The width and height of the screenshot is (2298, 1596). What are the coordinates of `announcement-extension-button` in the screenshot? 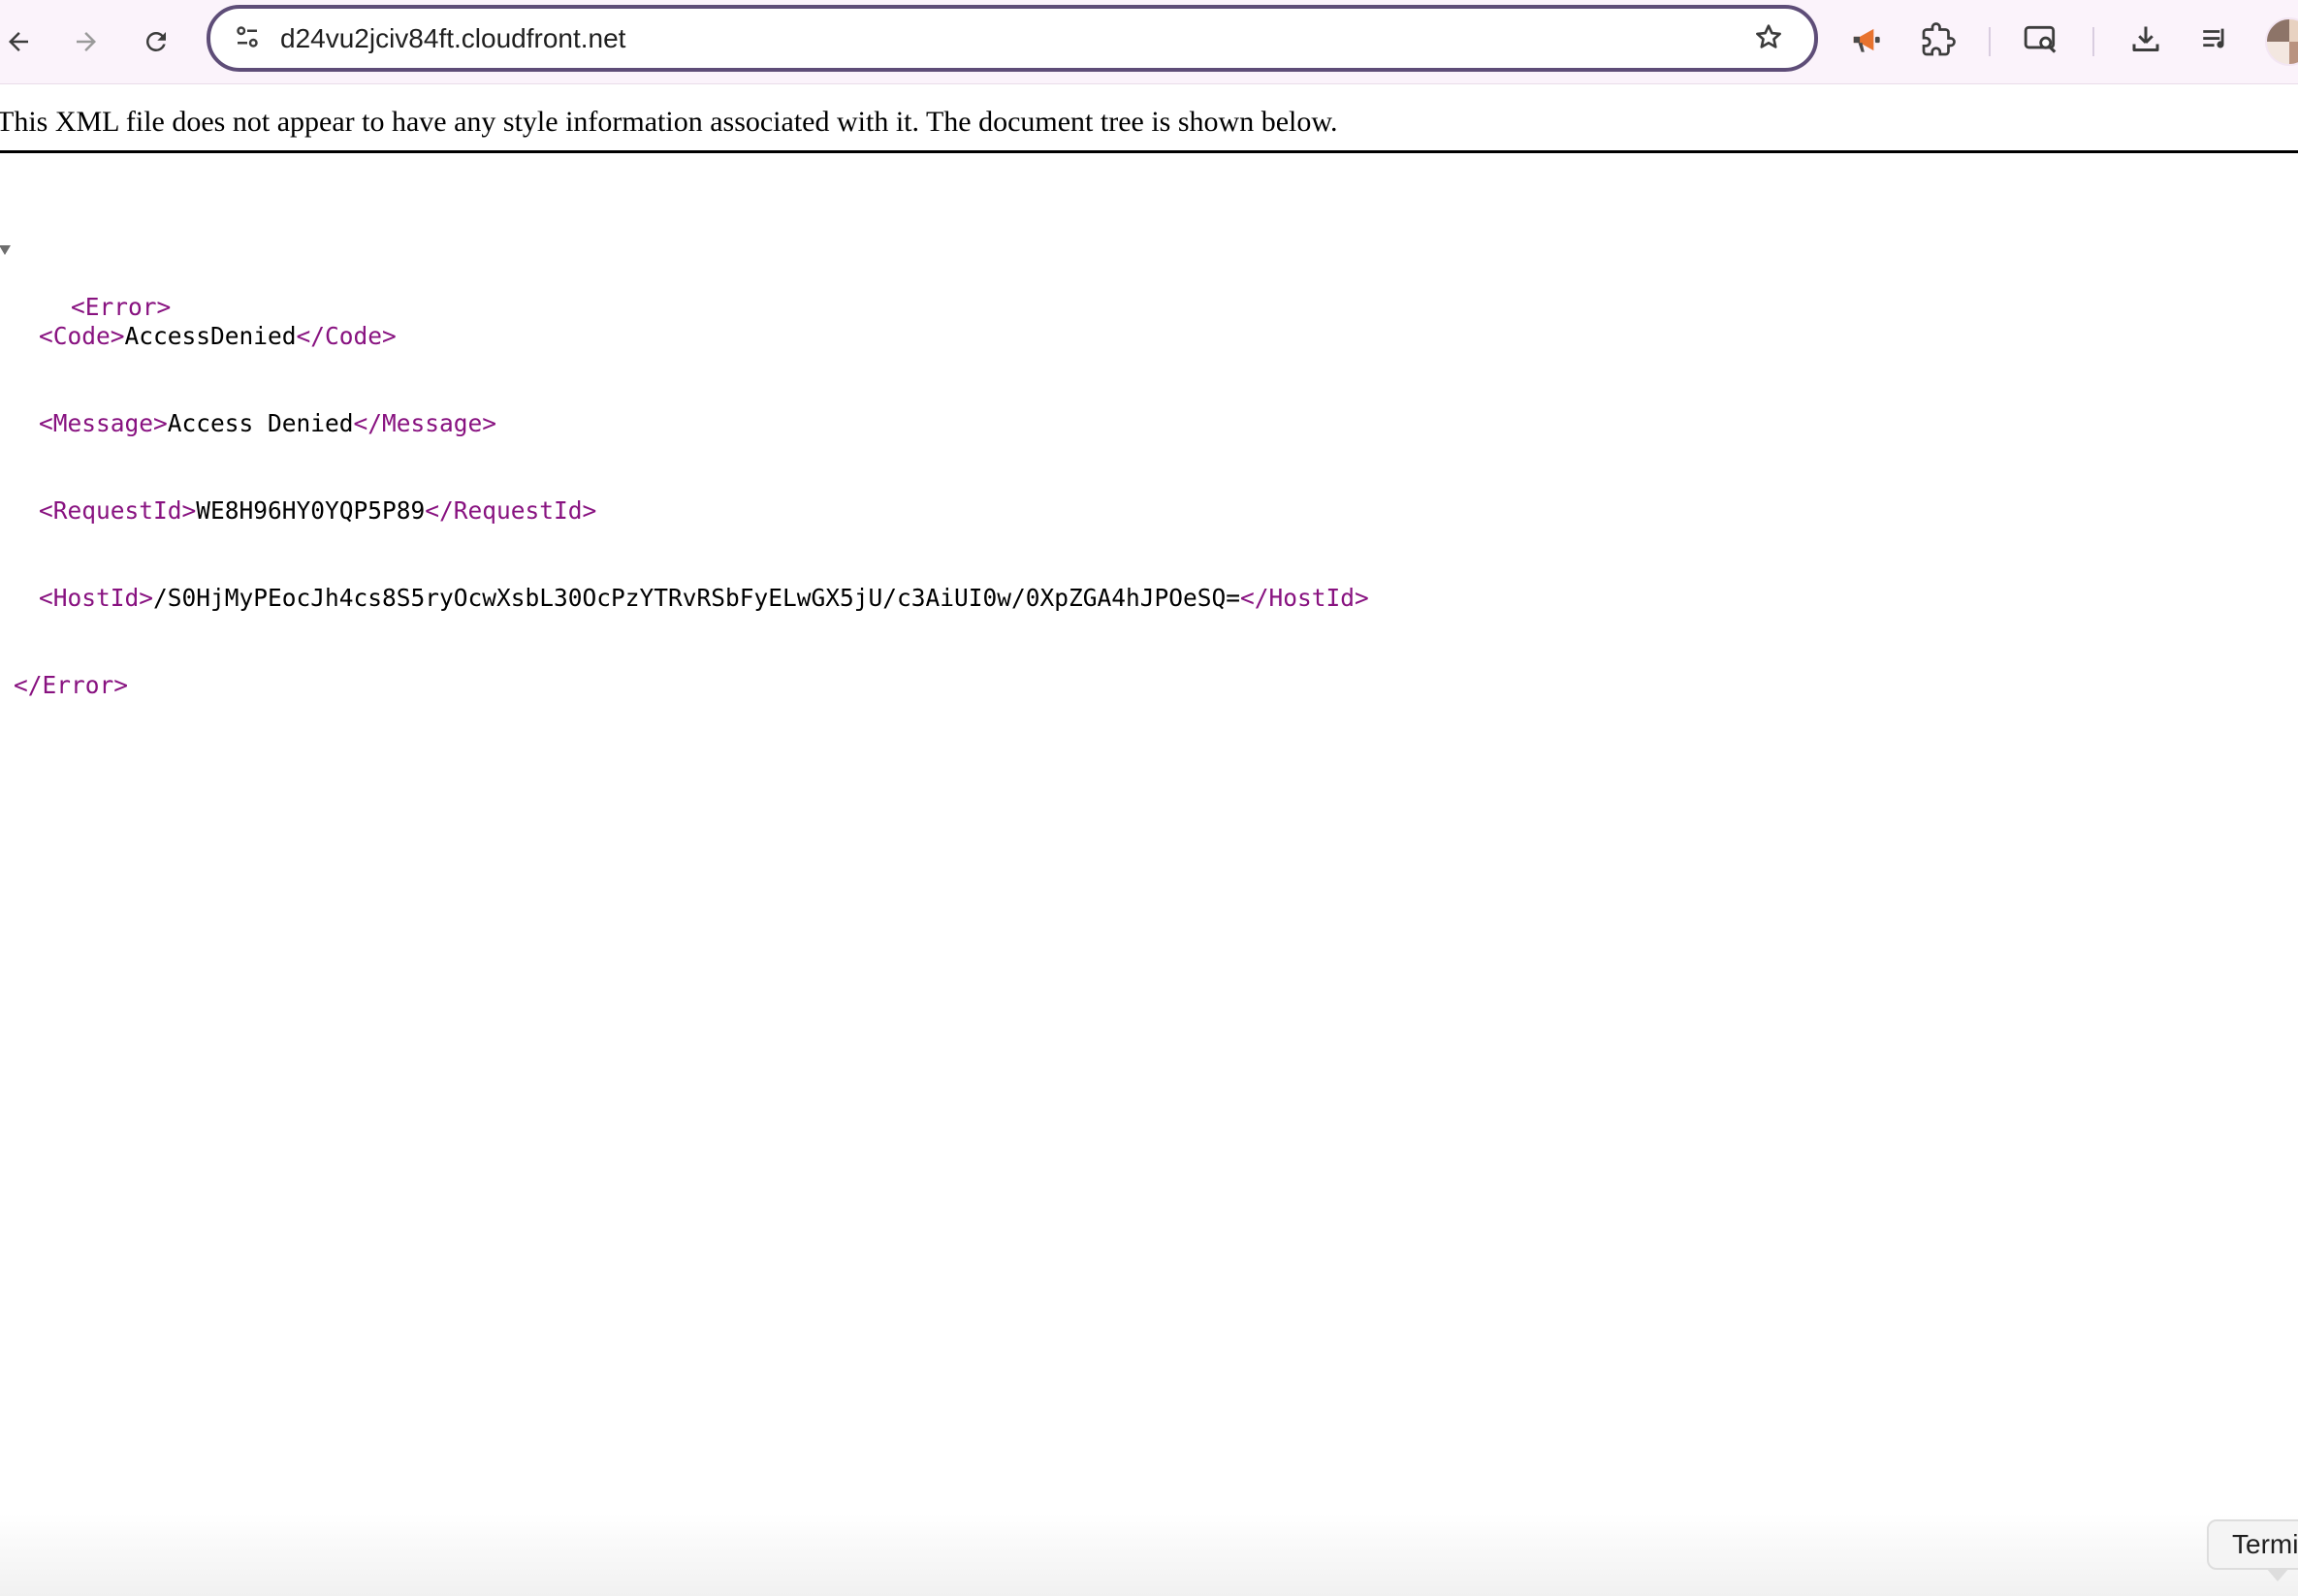 It's located at (1867, 42).